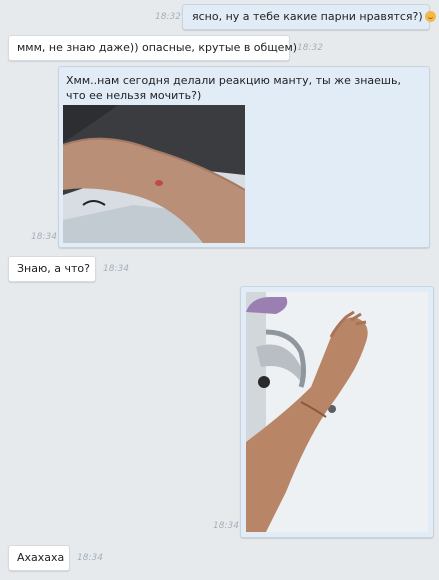 Image resolution: width=439 pixels, height=580 pixels. I want to click on outgoing-message: ясно, ну а тебе какие парни нравятся?), so click(309, 17).